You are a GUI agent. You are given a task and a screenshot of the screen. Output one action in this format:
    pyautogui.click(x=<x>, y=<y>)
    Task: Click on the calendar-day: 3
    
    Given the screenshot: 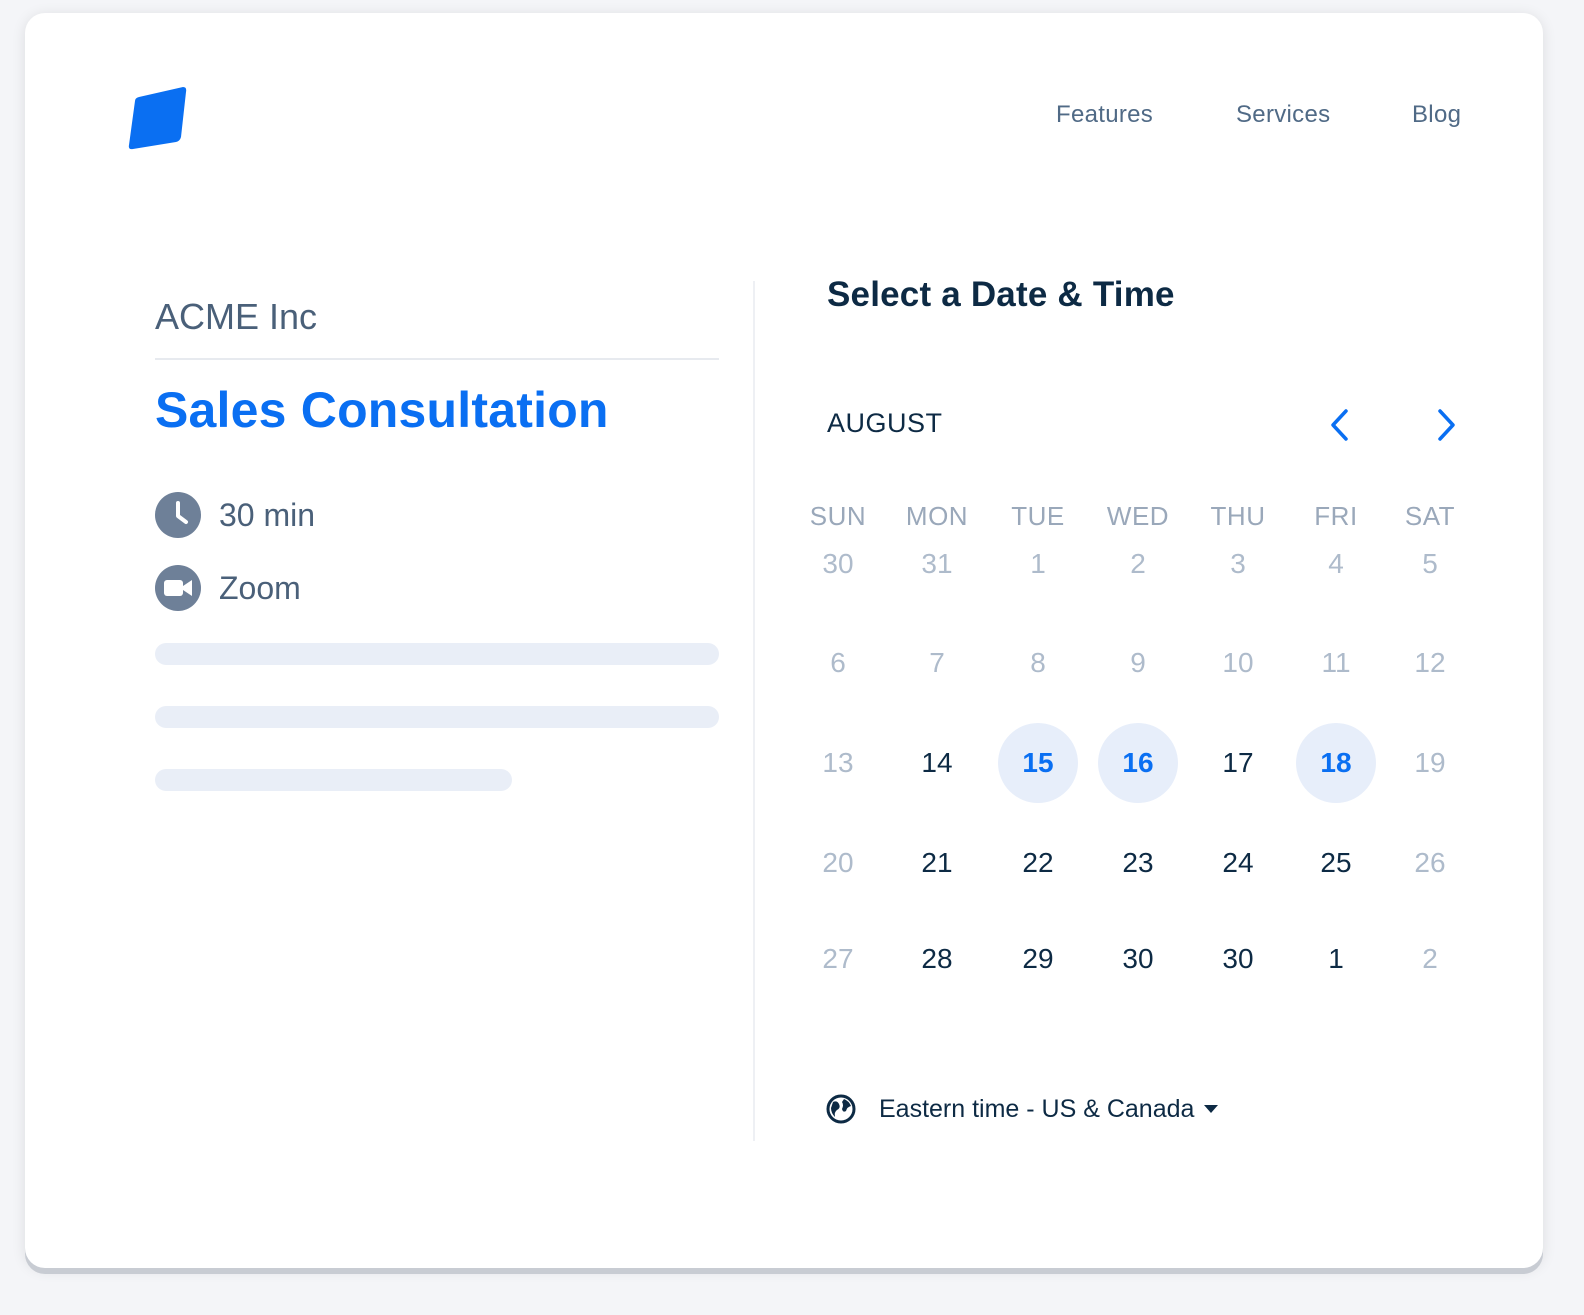 What is the action you would take?
    pyautogui.click(x=1238, y=563)
    